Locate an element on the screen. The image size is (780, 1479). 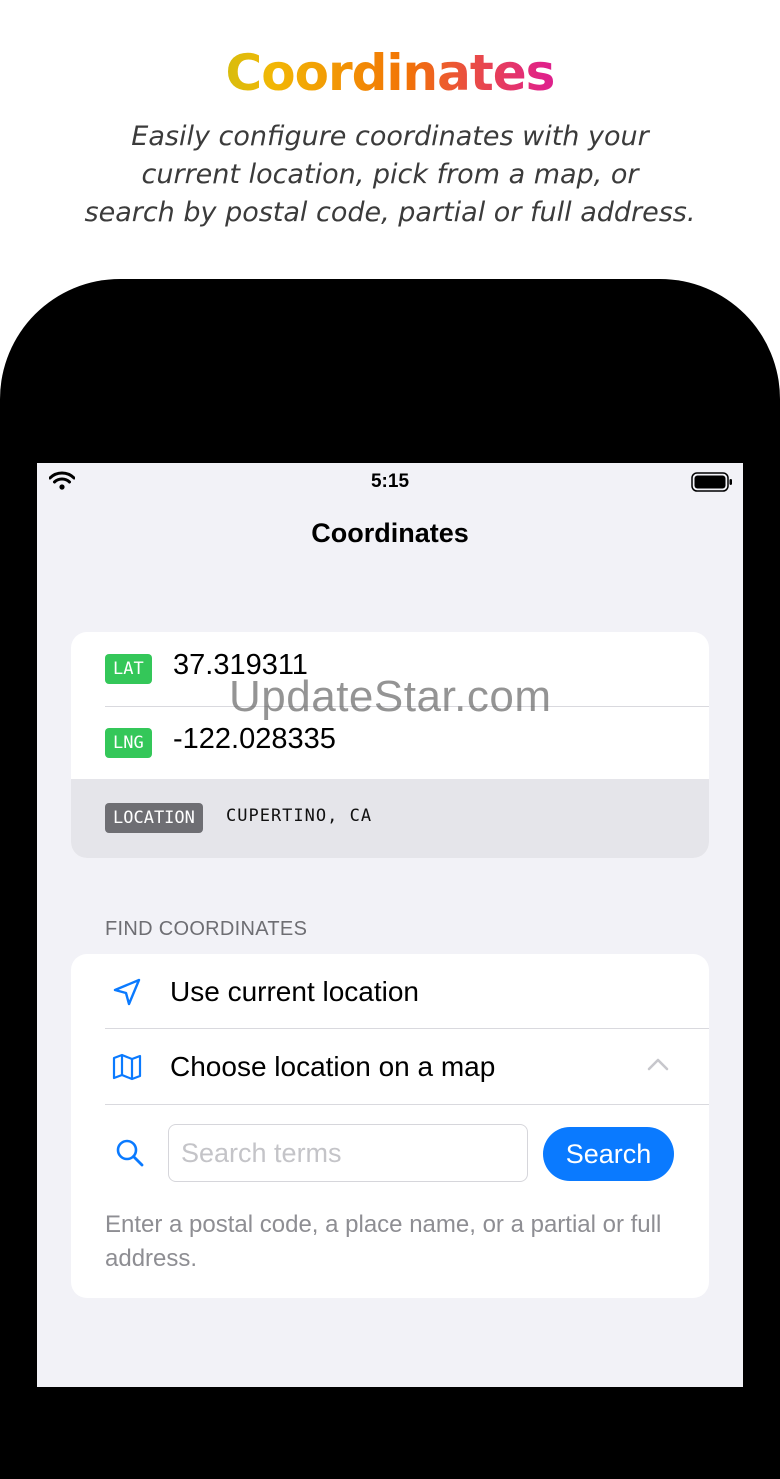
lng-tag: LNG is located at coordinates (128, 743).